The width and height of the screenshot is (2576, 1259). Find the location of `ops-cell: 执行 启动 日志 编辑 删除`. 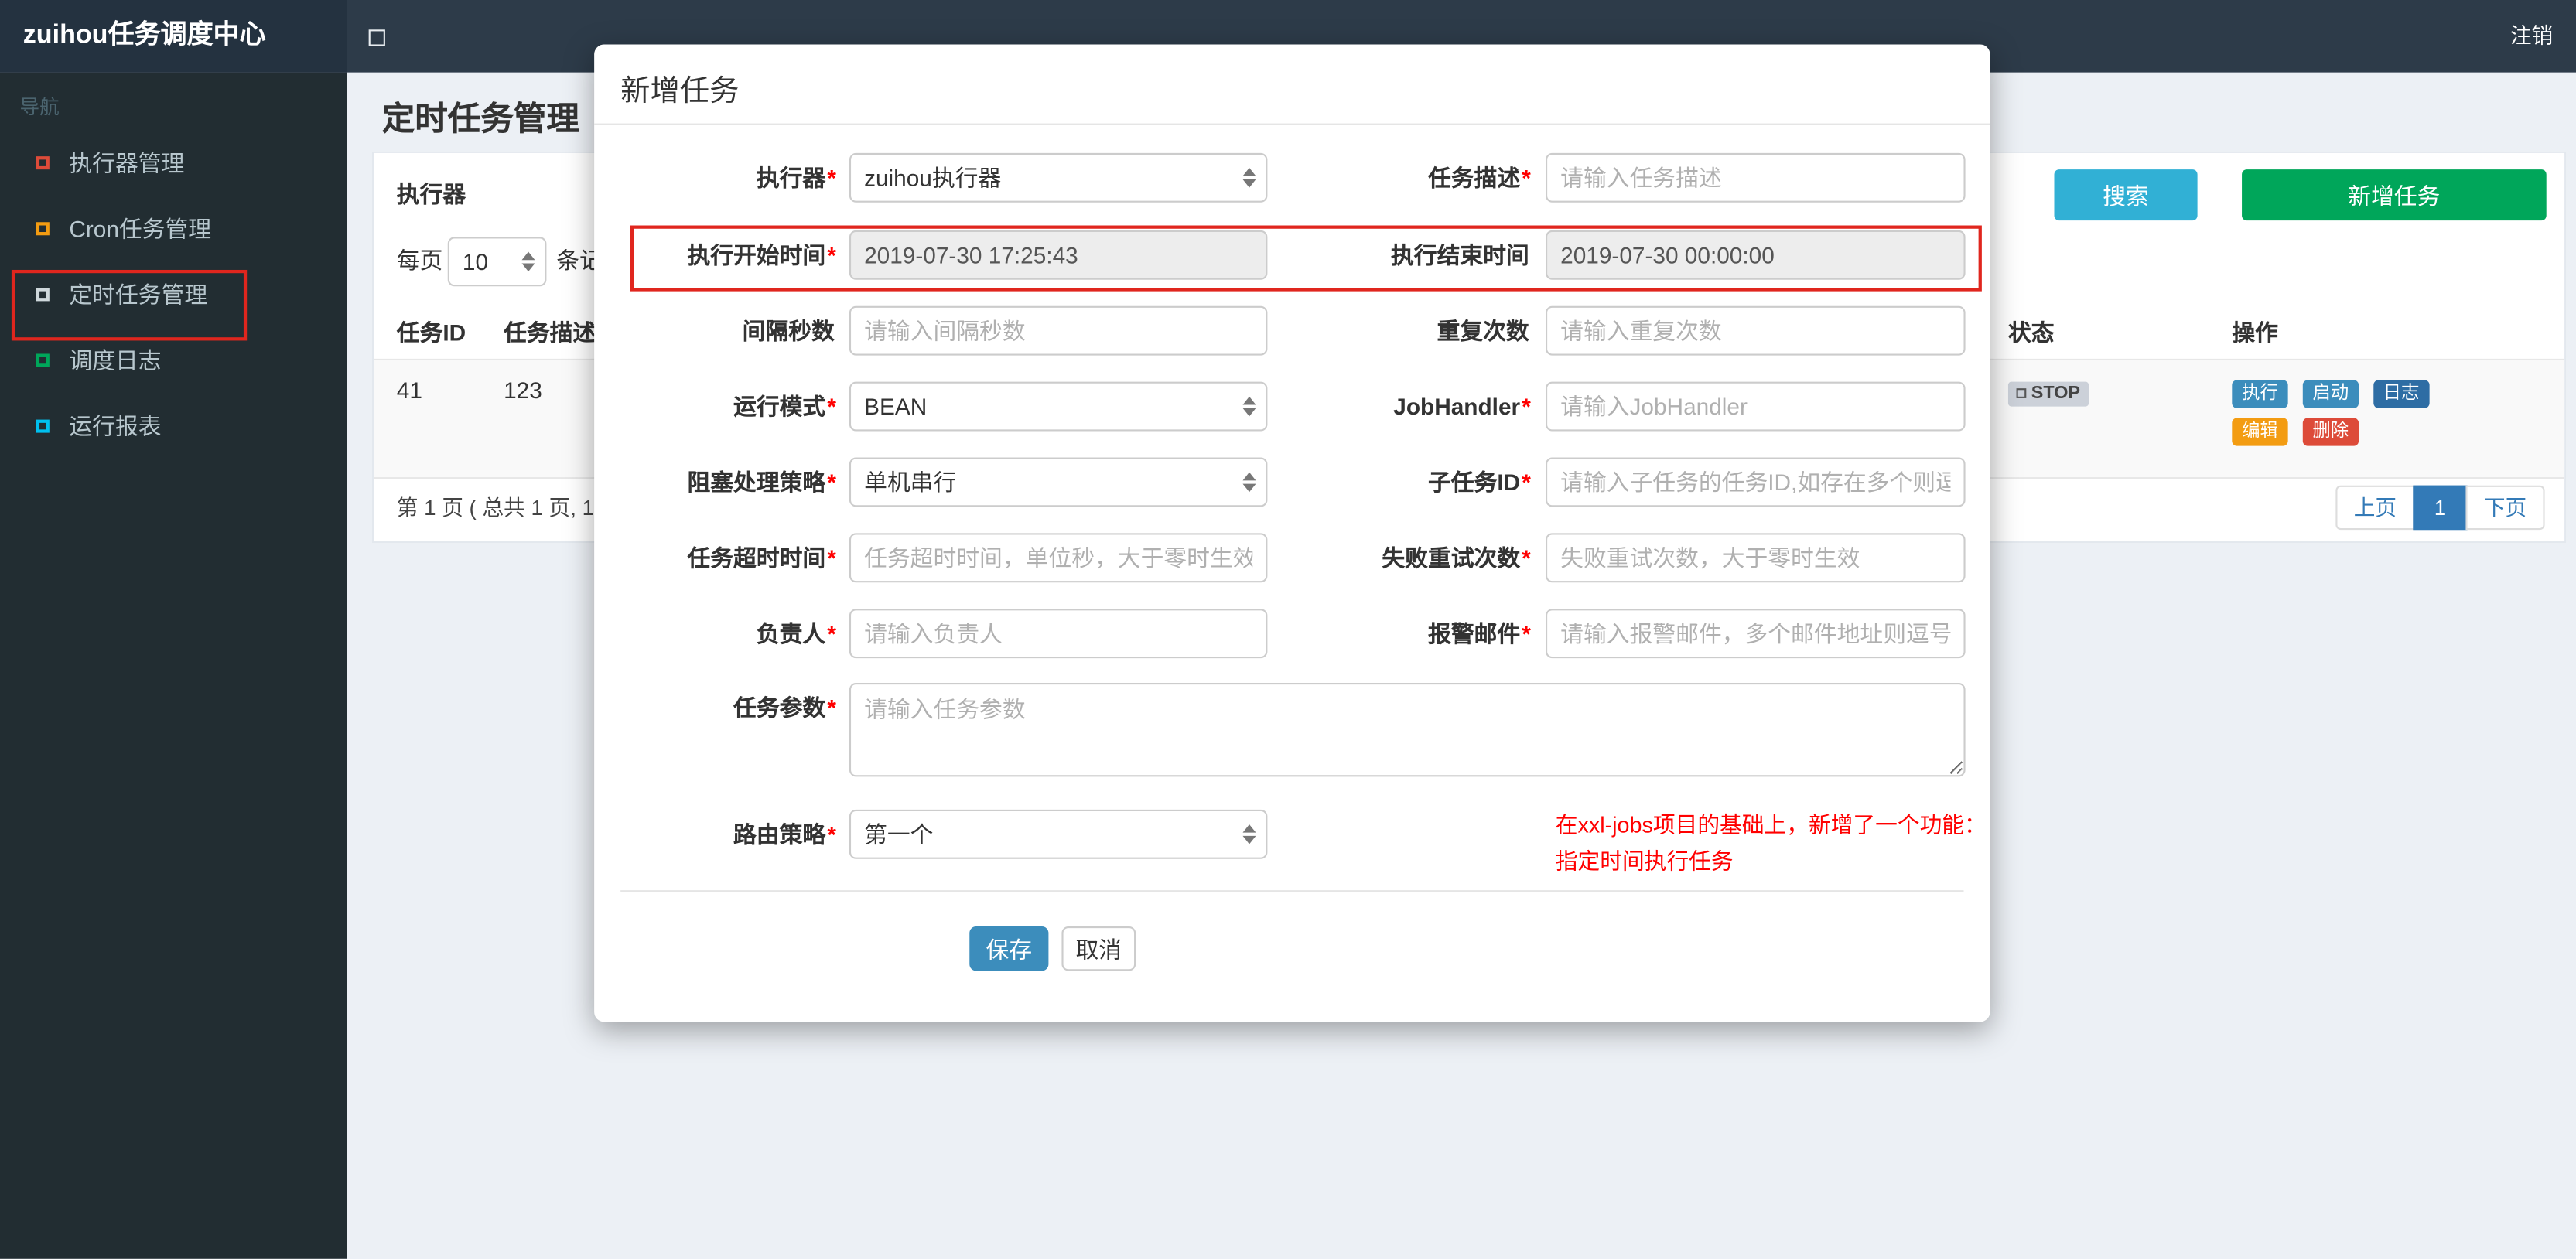

ops-cell: 执行 启动 日志 编辑 删除 is located at coordinates (2339, 418).